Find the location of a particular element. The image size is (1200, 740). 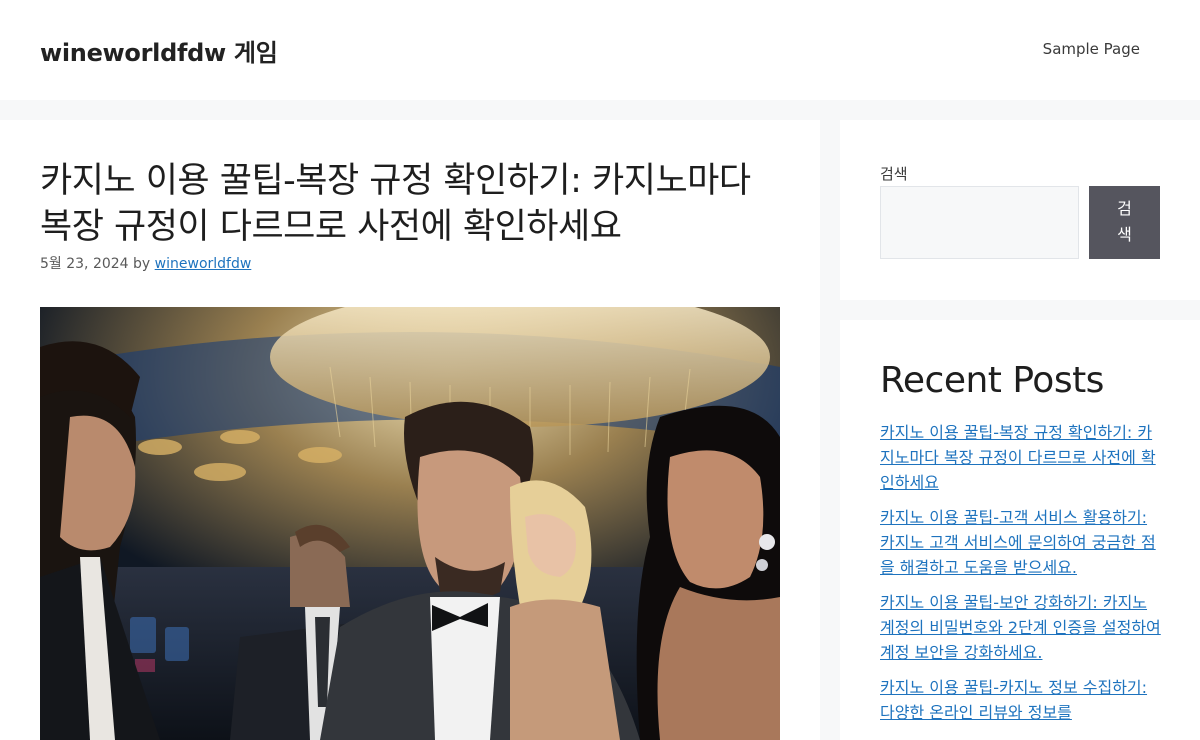

post-date: 5월 23, 2024 is located at coordinates (84, 264).